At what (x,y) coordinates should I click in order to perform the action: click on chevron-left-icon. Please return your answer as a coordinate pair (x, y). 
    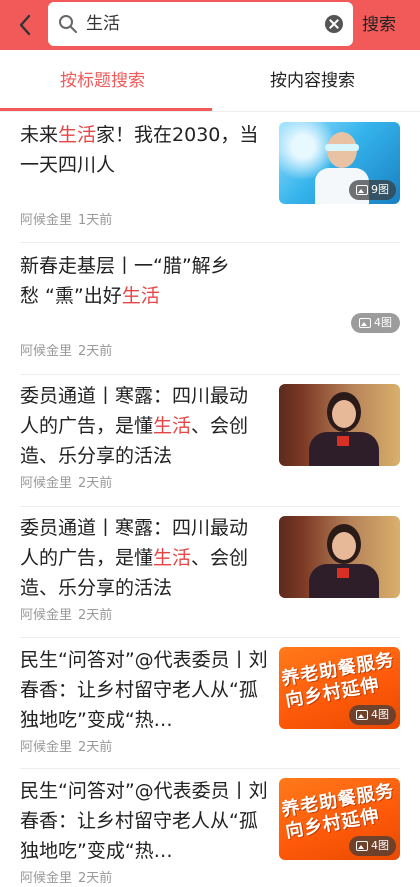
    Looking at the image, I should click on (25, 25).